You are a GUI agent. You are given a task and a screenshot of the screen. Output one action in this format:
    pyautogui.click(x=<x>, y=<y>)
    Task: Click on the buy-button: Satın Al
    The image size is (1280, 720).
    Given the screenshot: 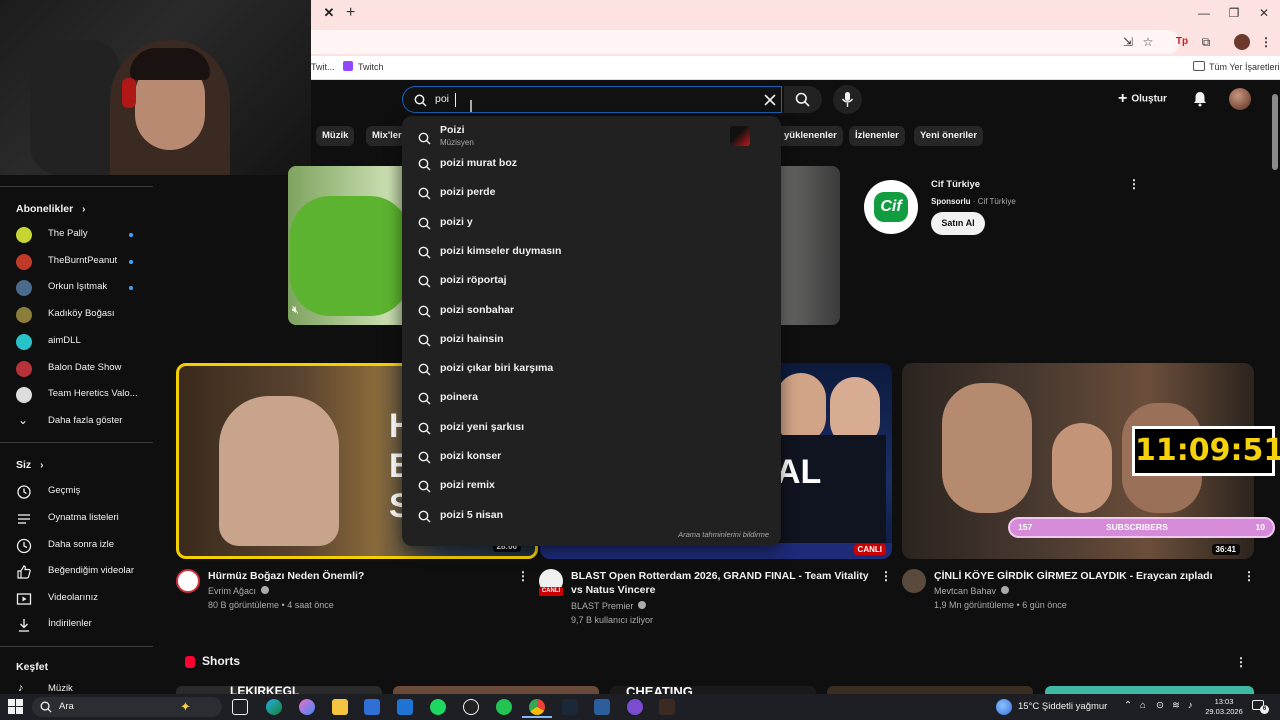 What is the action you would take?
    pyautogui.click(x=958, y=223)
    